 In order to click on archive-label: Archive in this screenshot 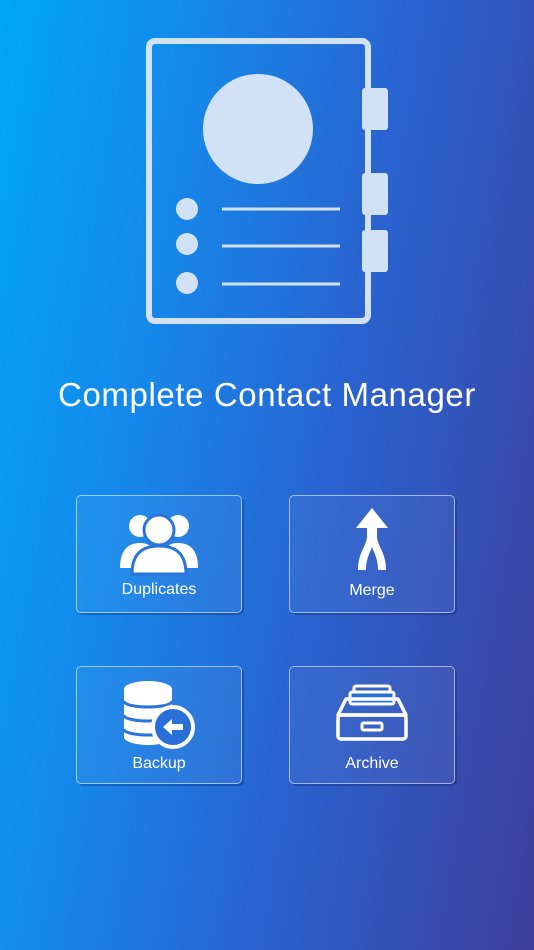, I will do `click(372, 763)`.